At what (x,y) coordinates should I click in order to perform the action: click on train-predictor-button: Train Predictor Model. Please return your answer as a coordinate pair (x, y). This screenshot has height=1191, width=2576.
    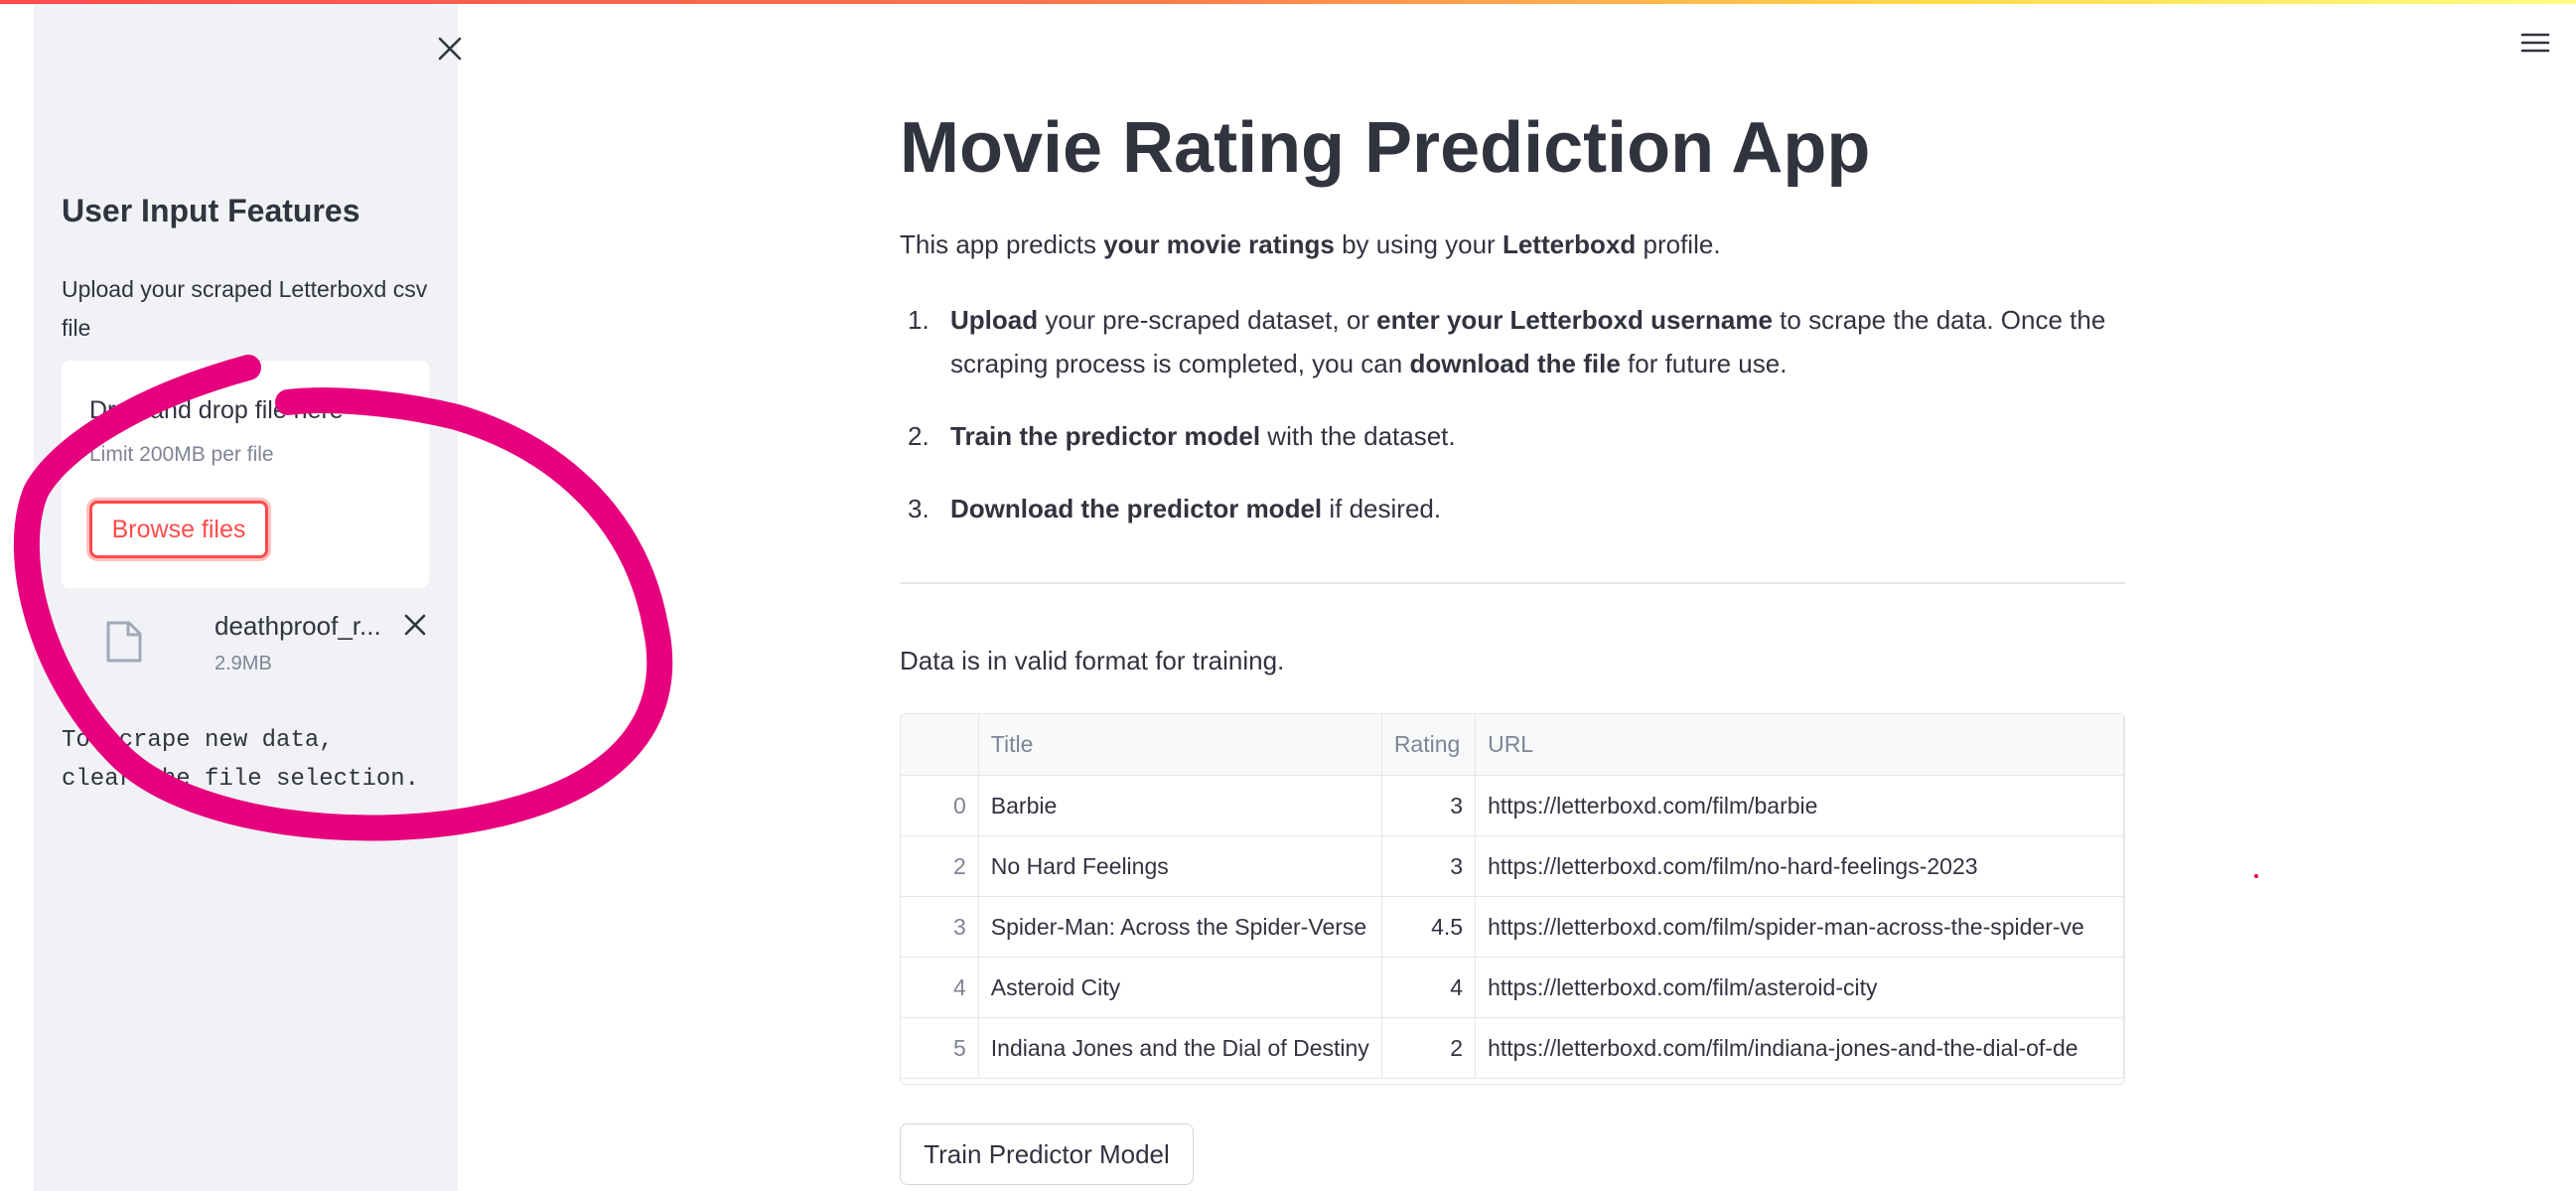
    Looking at the image, I should click on (1047, 1154).